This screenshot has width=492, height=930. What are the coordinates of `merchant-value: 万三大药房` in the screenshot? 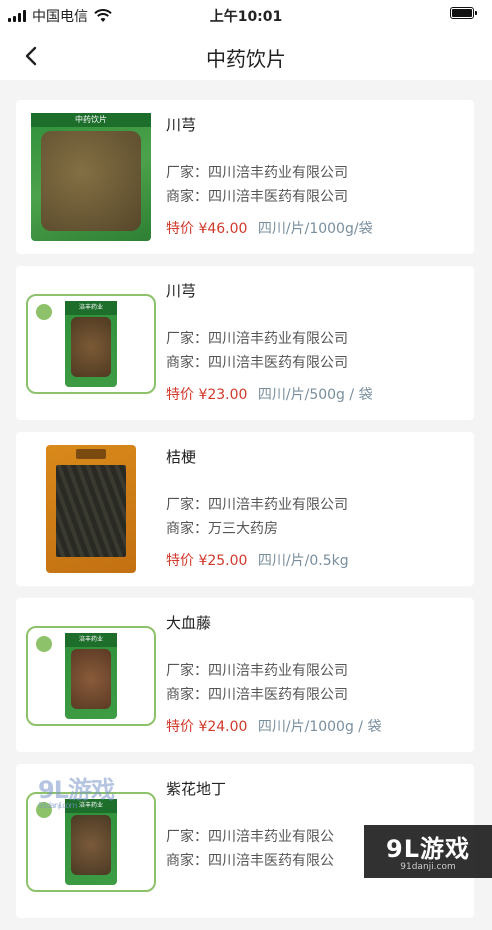 It's located at (243, 529).